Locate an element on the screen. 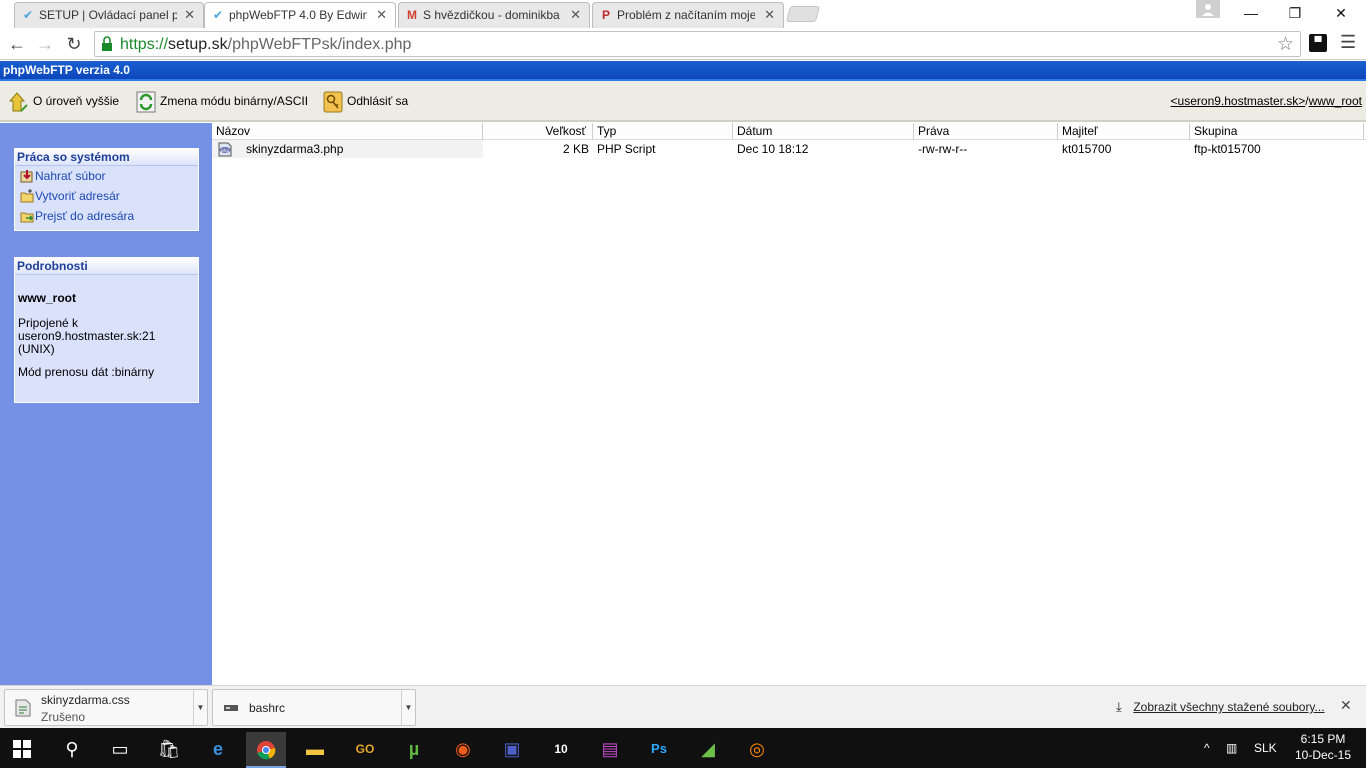  back-arrow-icon: ← is located at coordinates (17, 44).